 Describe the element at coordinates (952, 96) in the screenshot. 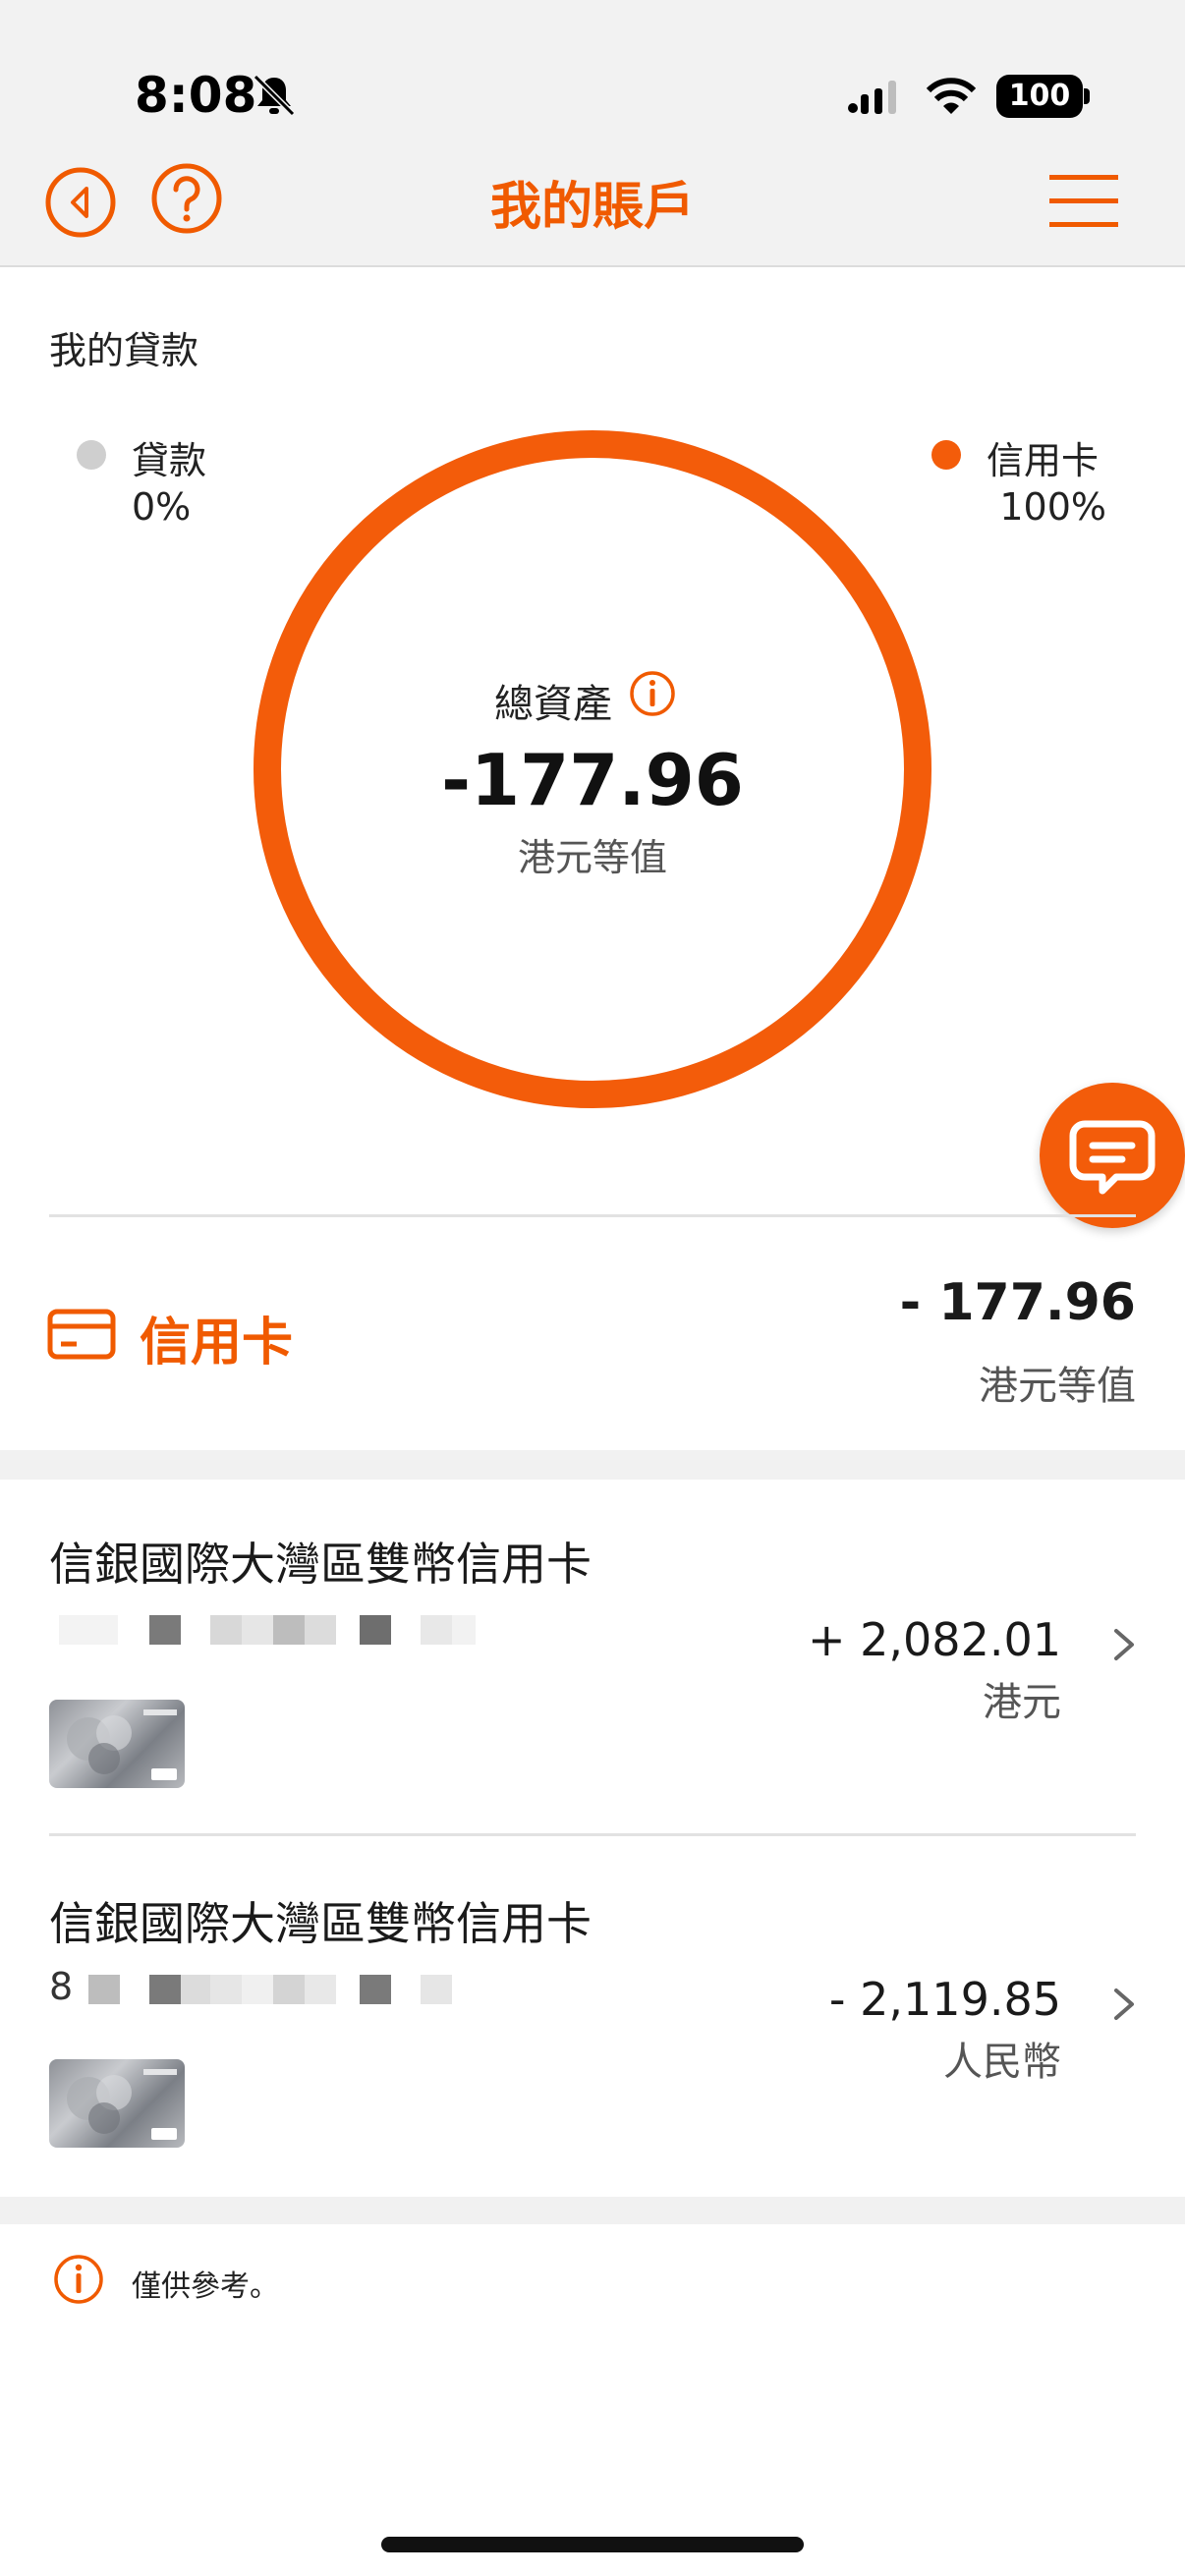

I see `wifi-icon` at that location.